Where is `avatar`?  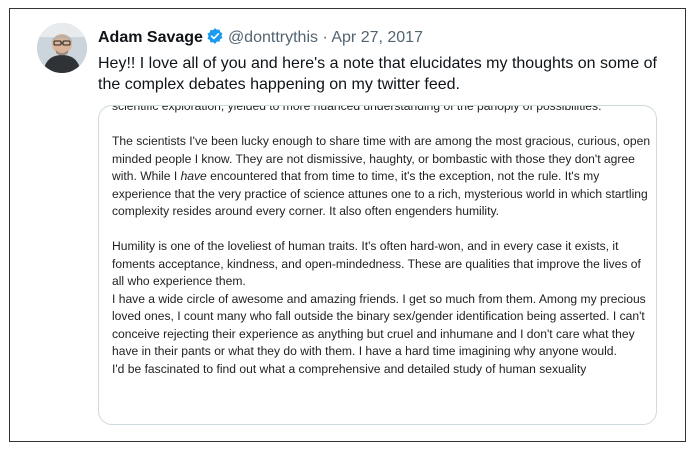
avatar is located at coordinates (62, 48).